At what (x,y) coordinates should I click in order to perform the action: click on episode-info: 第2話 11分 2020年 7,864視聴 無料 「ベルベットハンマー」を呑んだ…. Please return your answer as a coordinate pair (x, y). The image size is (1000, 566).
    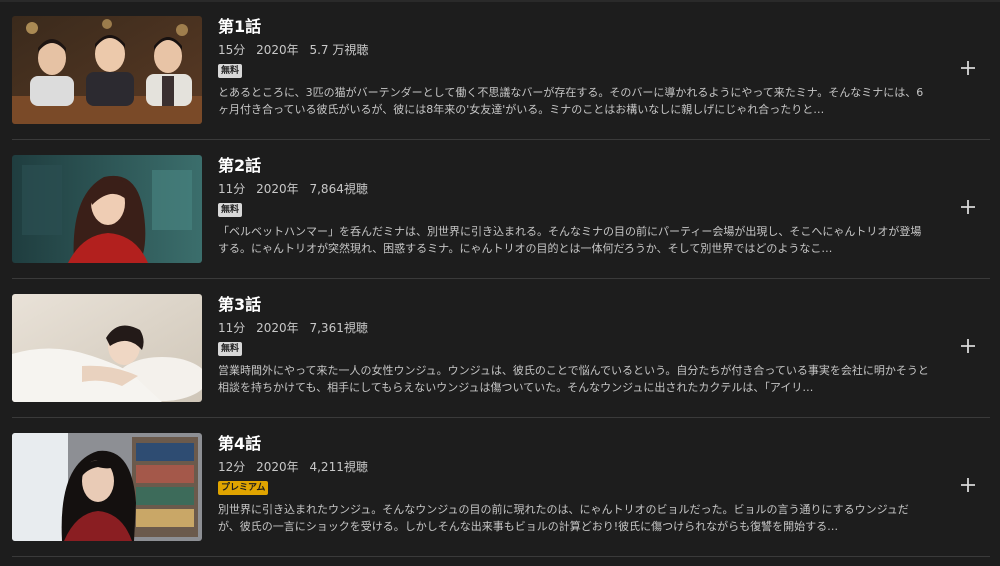
    Looking at the image, I should click on (574, 206).